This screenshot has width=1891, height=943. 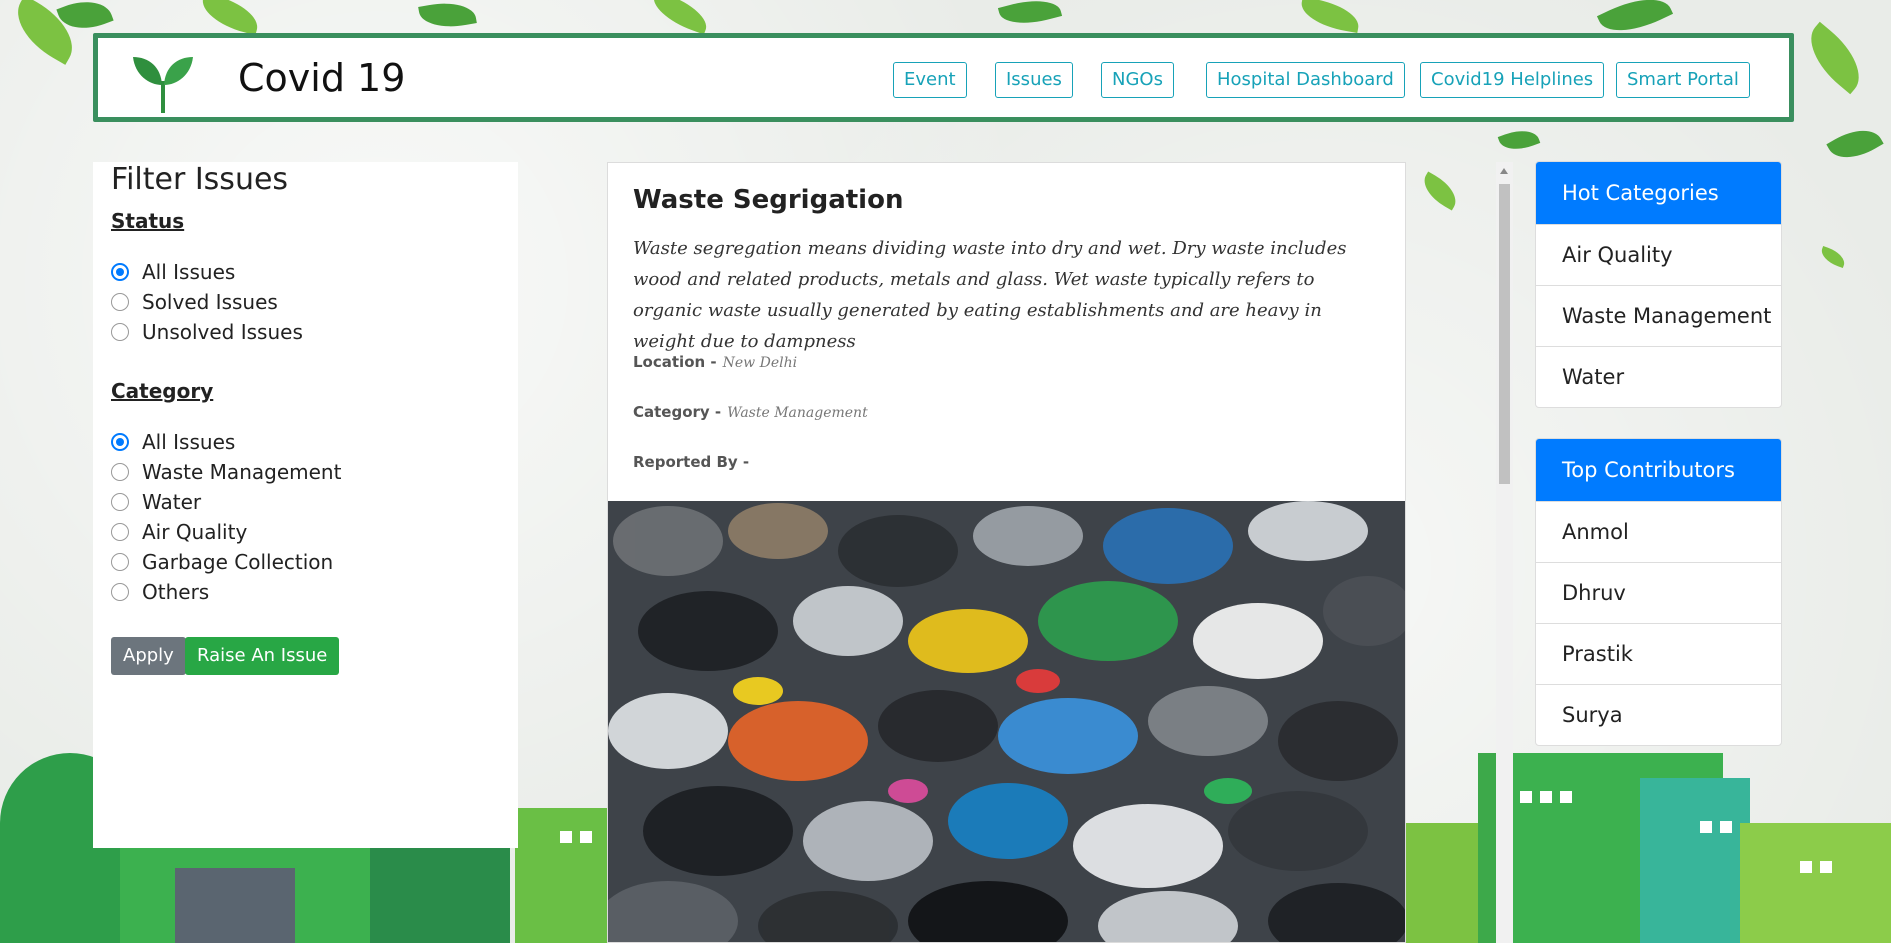 I want to click on nav-event-button: Event, so click(x=930, y=80).